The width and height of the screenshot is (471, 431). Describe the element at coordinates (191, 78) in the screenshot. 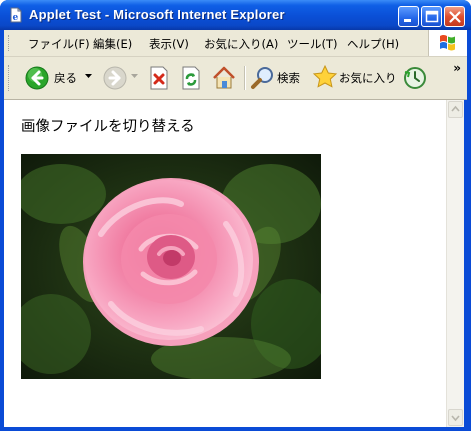

I see `refresh-icon` at that location.